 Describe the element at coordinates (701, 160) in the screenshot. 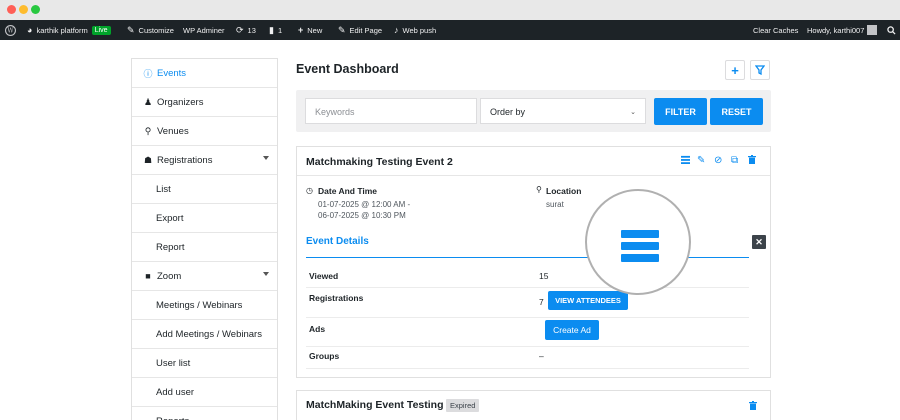

I see `edit-icon: ✎` at that location.